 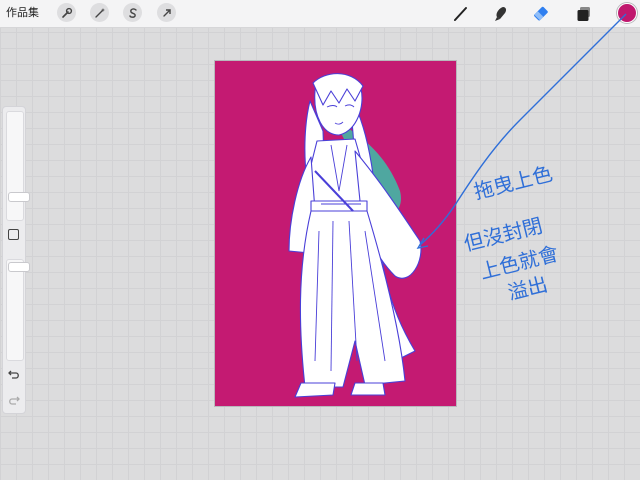 I want to click on actions-button, so click(x=66, y=12).